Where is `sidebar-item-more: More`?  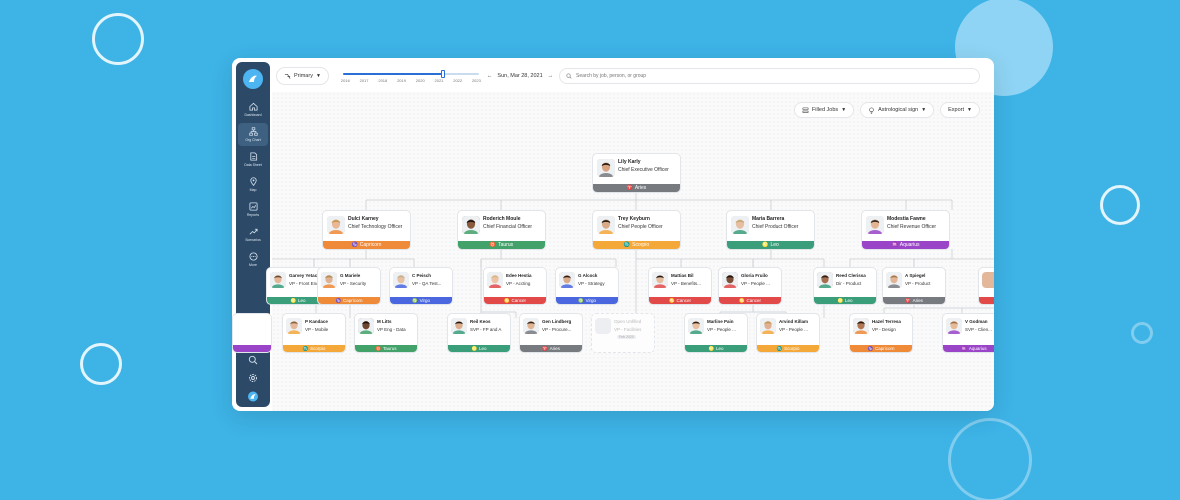 sidebar-item-more: More is located at coordinates (253, 259).